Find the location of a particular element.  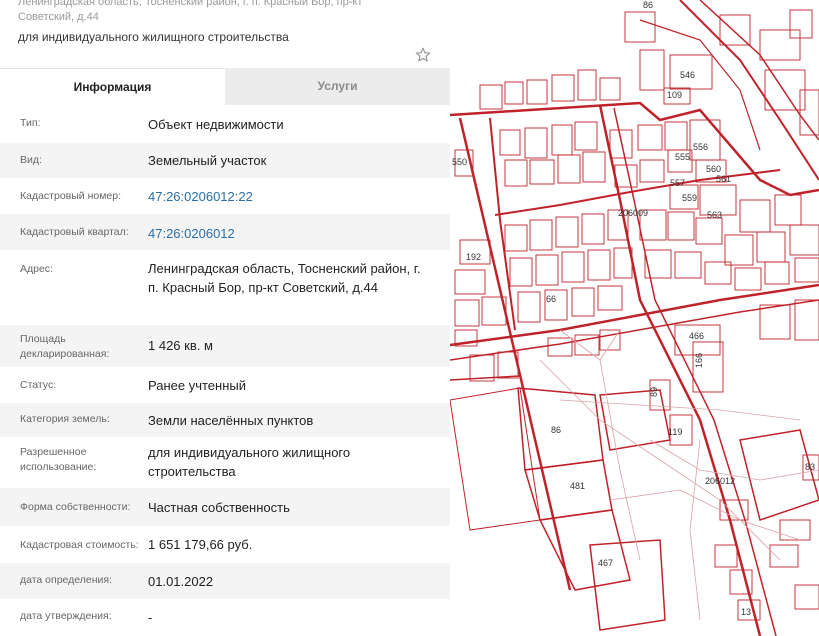

row-label: Адрес: is located at coordinates (36, 269).